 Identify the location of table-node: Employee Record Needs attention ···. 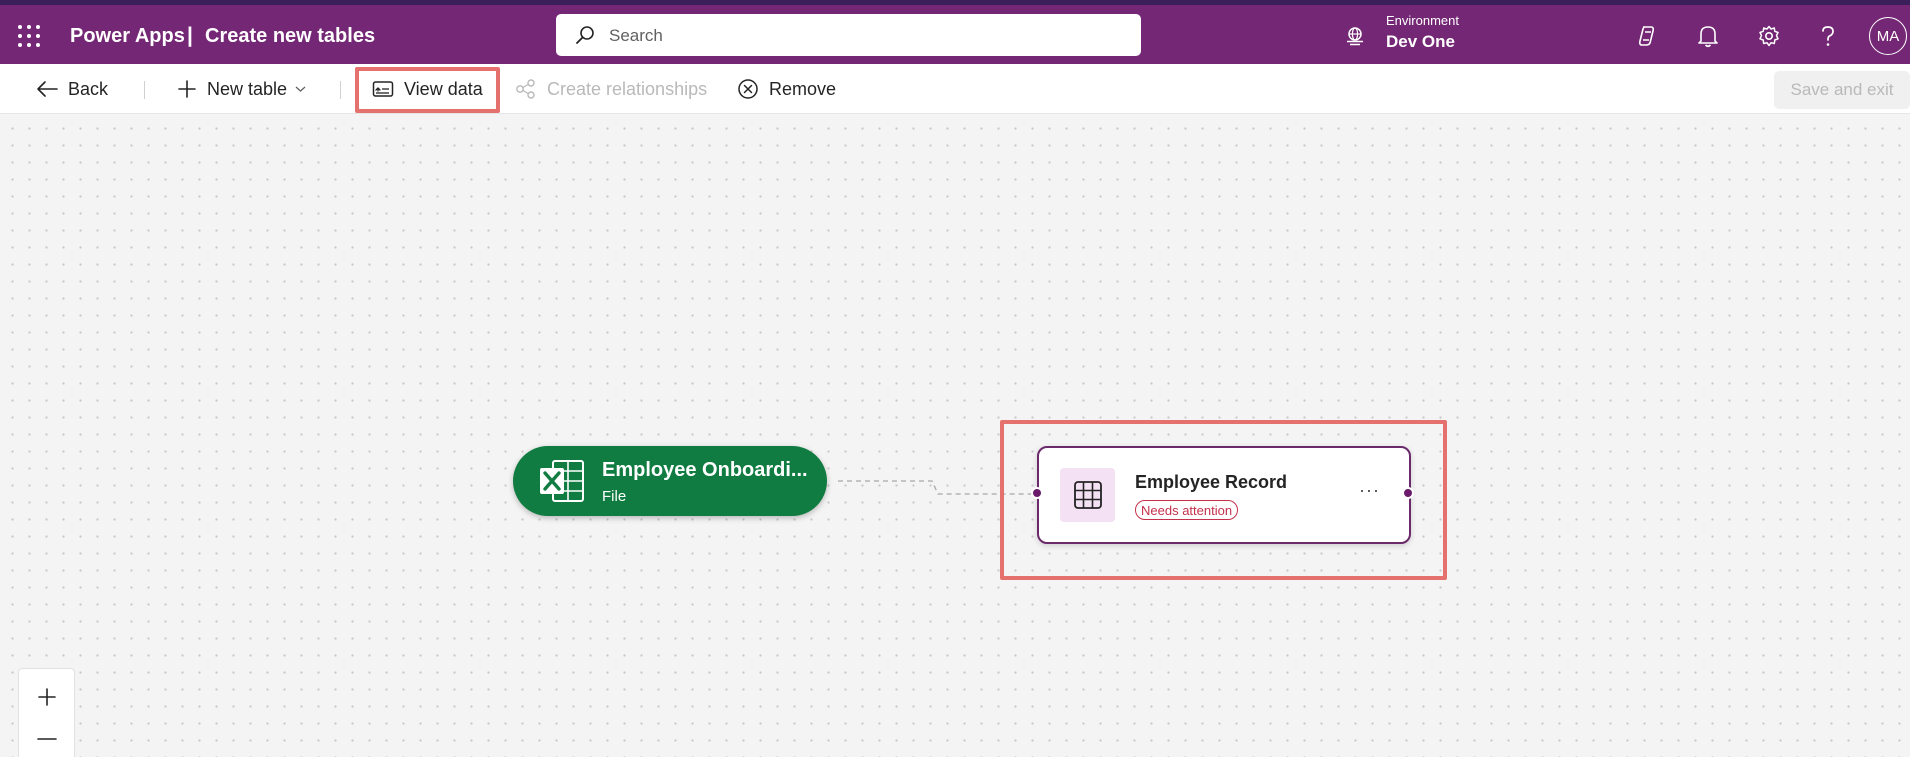
(1224, 495).